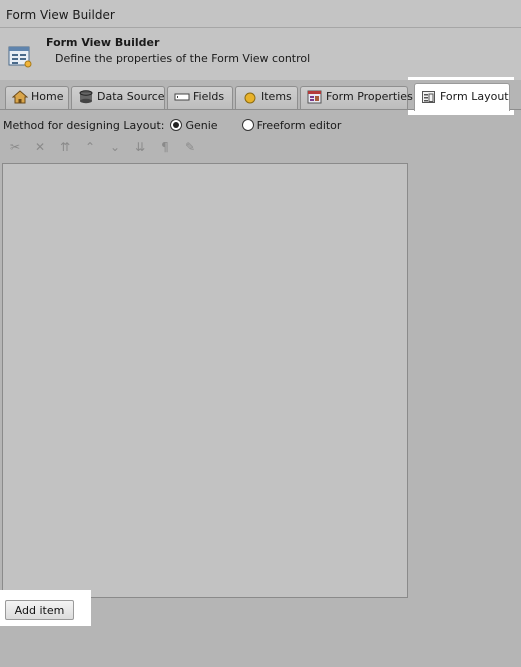 The image size is (521, 667). What do you see at coordinates (201, 125) in the screenshot?
I see `genie-radio-label: Genie` at bounding box center [201, 125].